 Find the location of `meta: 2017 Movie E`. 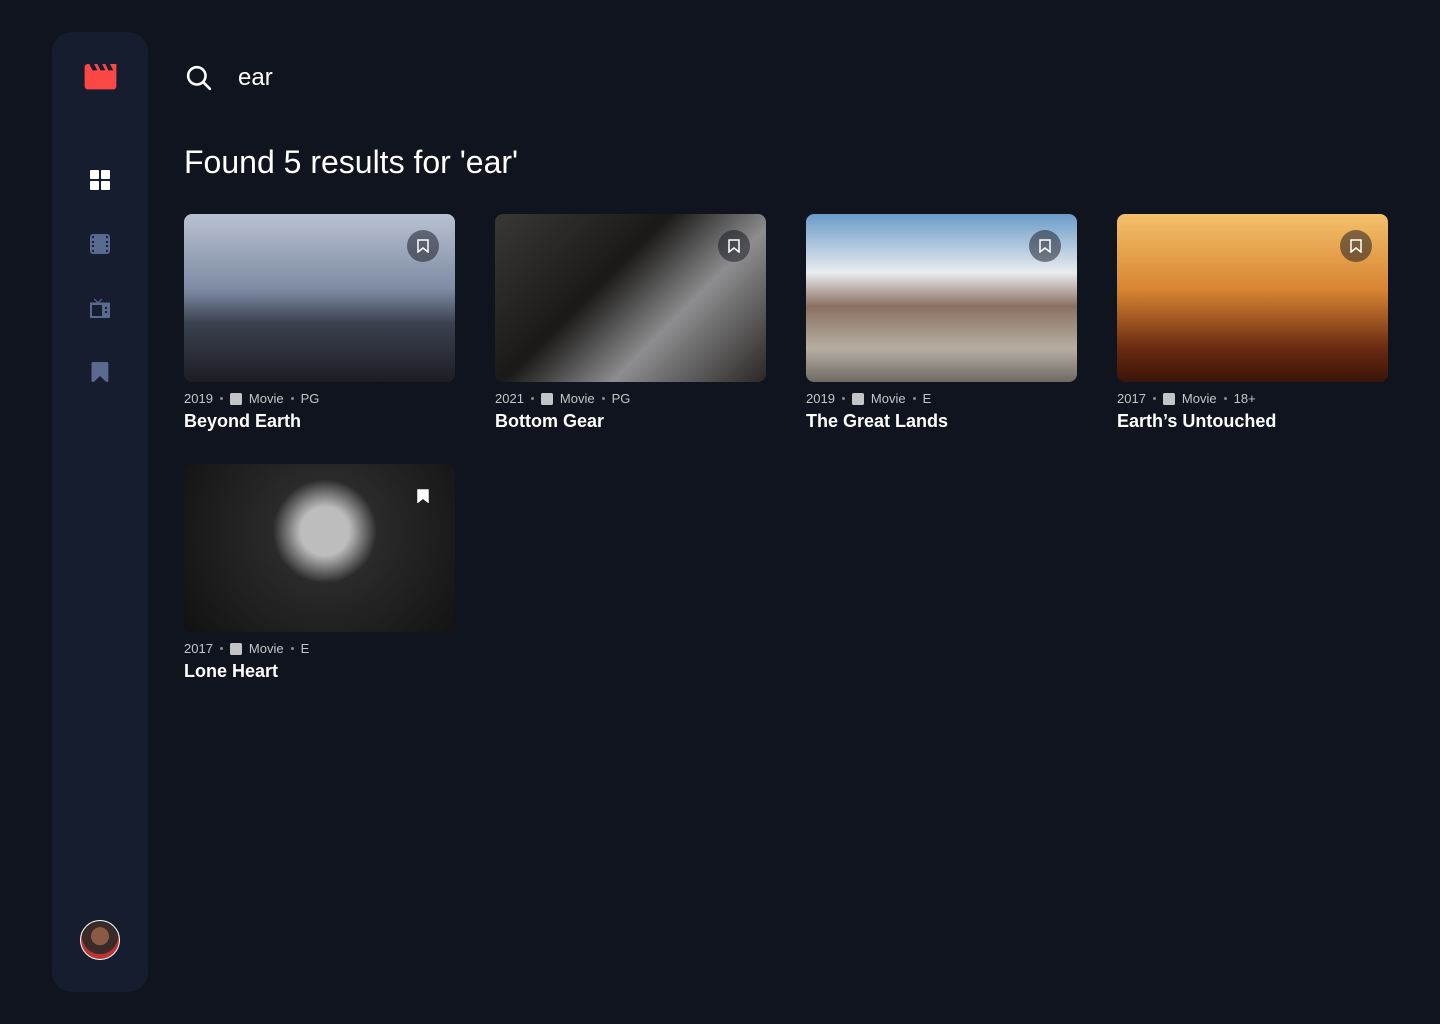

meta: 2017 Movie E is located at coordinates (319, 648).